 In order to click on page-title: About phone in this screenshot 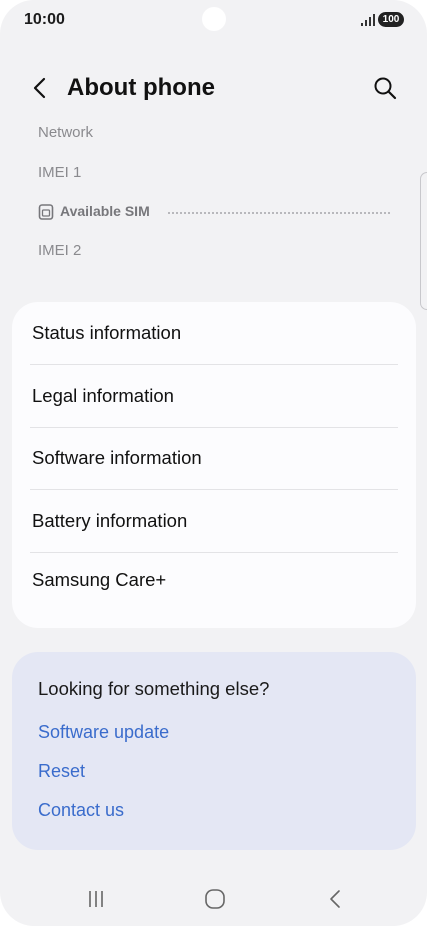, I will do `click(141, 87)`.